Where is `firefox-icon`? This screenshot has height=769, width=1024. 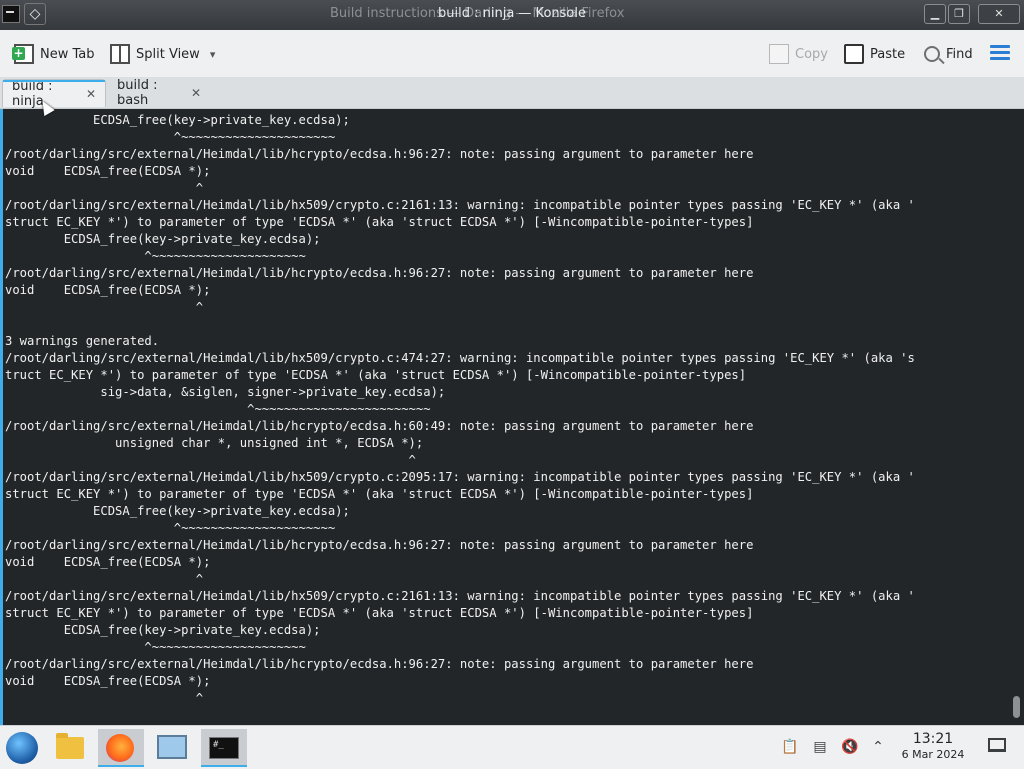 firefox-icon is located at coordinates (120, 748).